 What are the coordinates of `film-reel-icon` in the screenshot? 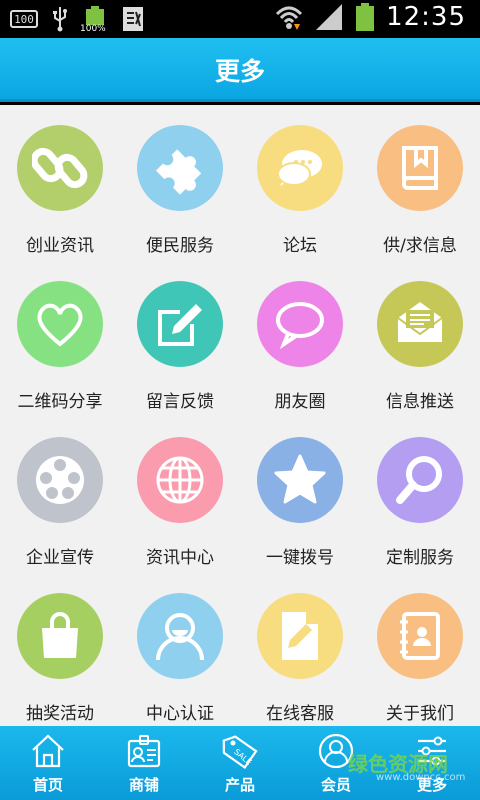 It's located at (60, 480).